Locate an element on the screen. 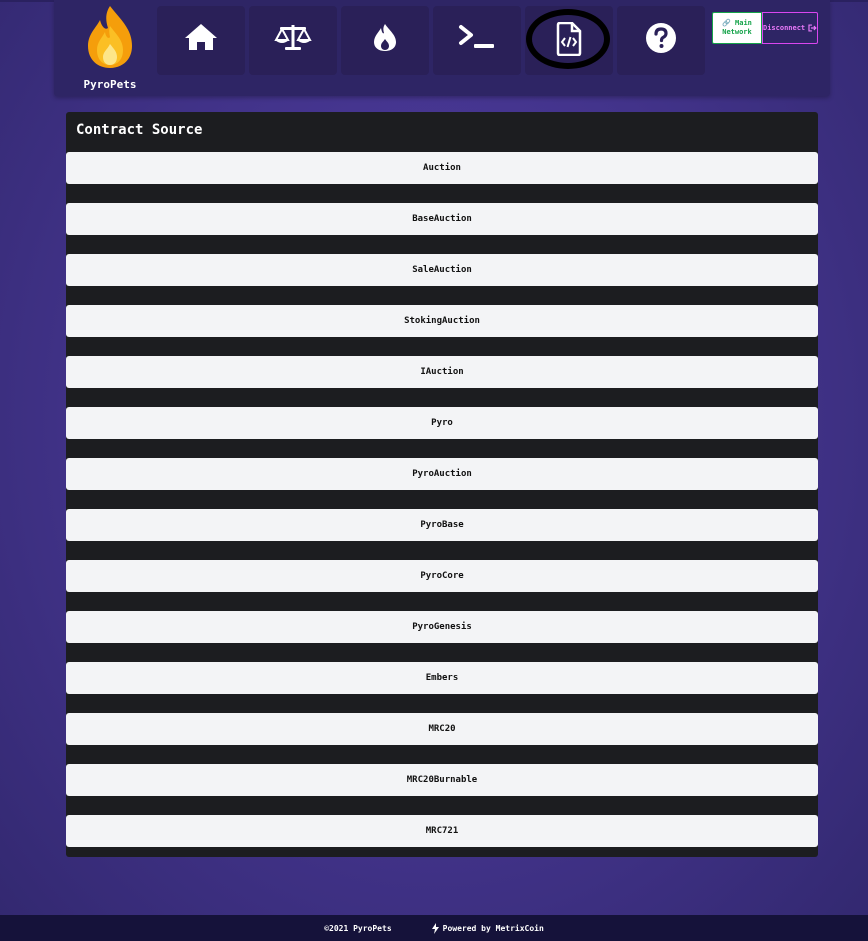 The height and width of the screenshot is (941, 868). logo: PyroPets is located at coordinates (110, 47).